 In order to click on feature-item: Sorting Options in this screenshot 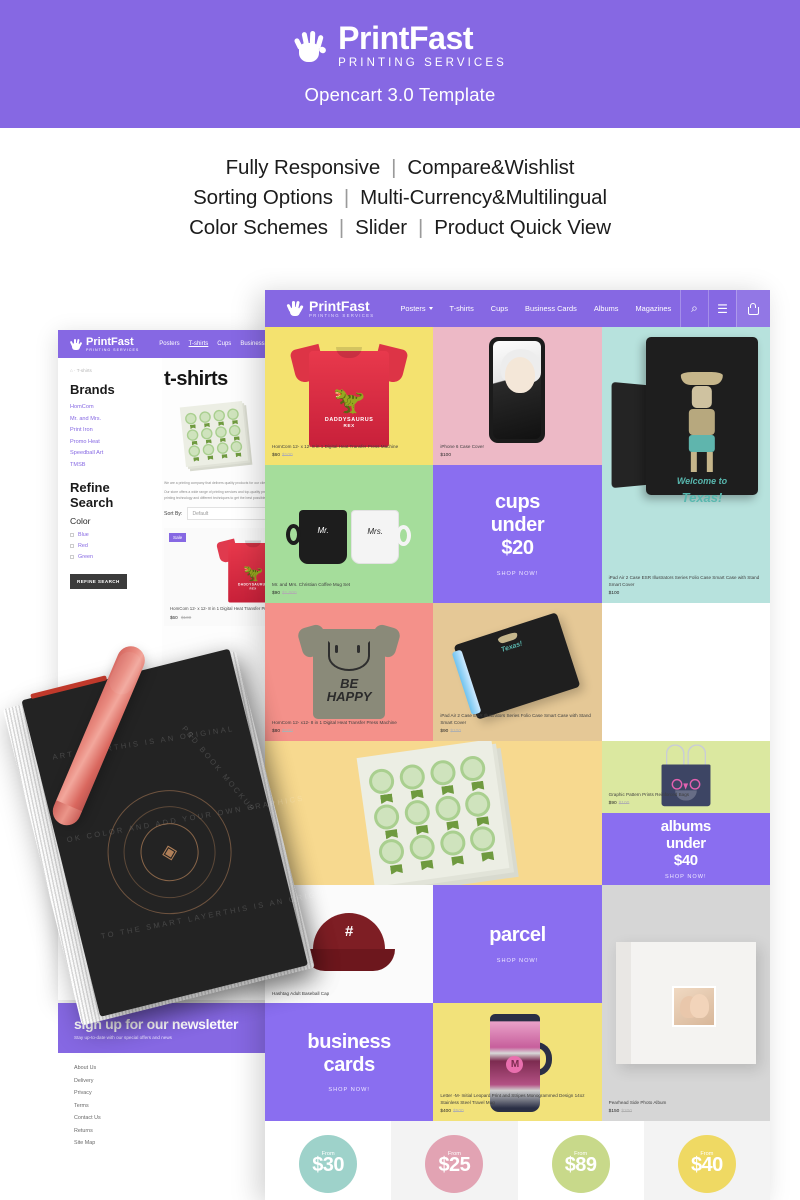, I will do `click(263, 197)`.